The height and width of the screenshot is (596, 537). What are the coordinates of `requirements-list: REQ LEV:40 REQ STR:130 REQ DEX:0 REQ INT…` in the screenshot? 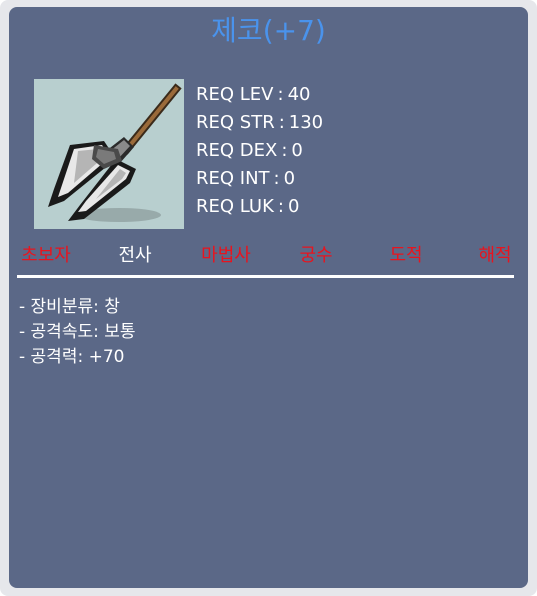 It's located at (259, 151).